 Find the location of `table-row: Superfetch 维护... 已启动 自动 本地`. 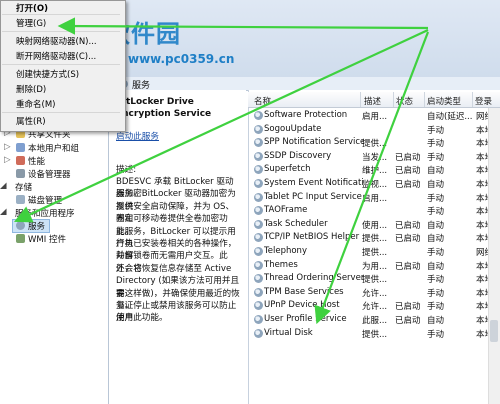

table-row: Superfetch 维护... 已启动 自动 本地 is located at coordinates (371, 170).